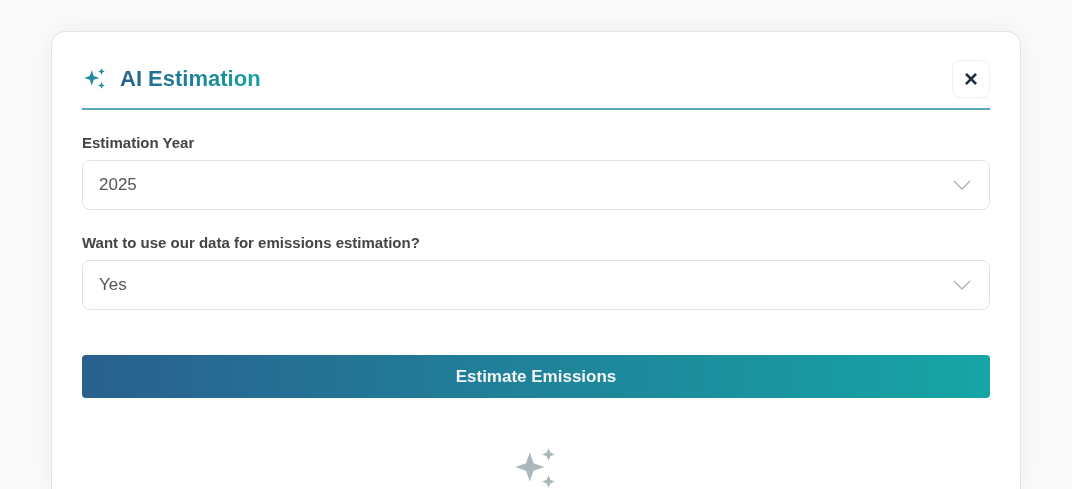 This screenshot has width=1072, height=489. Describe the element at coordinates (971, 79) in the screenshot. I see `close-button: ×` at that location.